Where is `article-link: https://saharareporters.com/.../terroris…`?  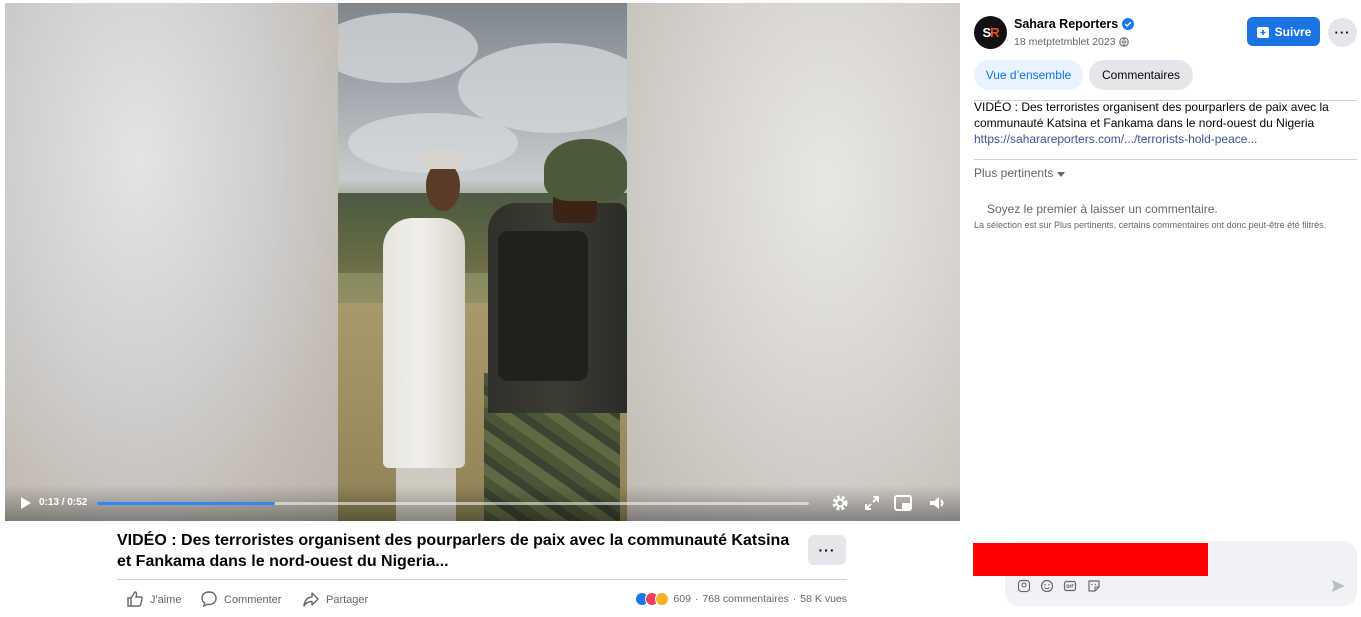
article-link: https://saharareporters.com/.../terroris… is located at coordinates (1164, 139).